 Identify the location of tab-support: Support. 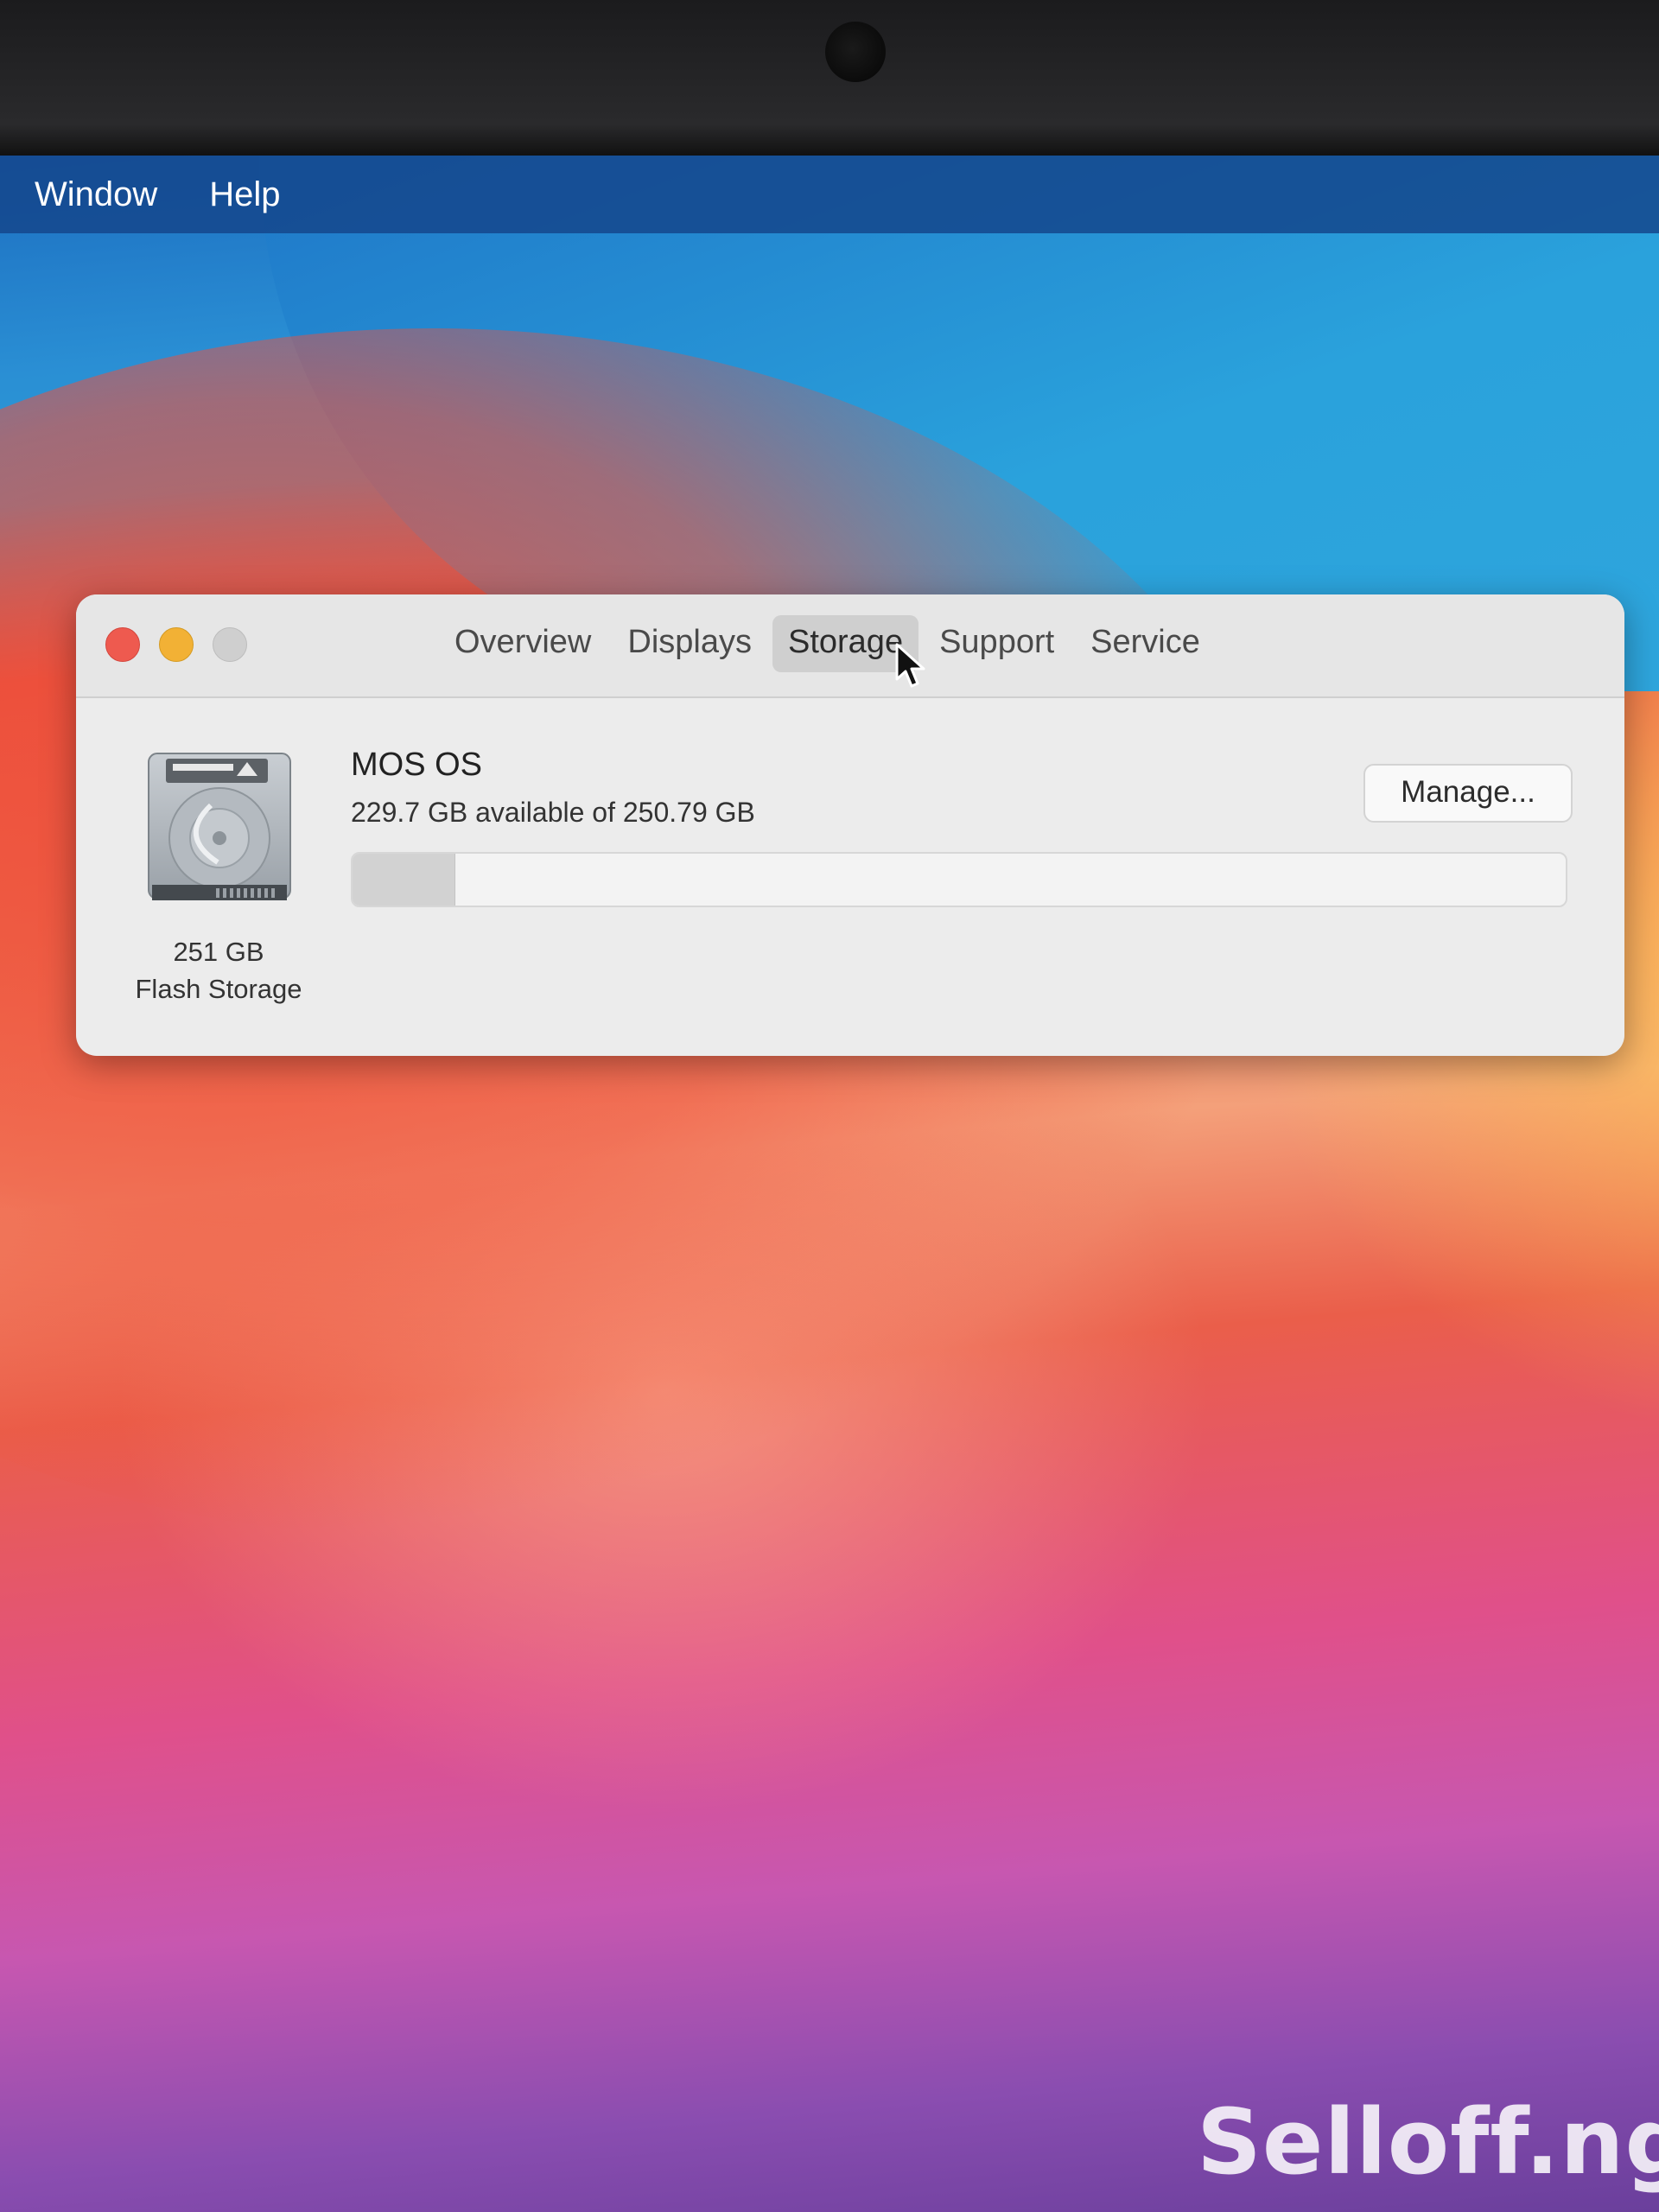
(997, 643).